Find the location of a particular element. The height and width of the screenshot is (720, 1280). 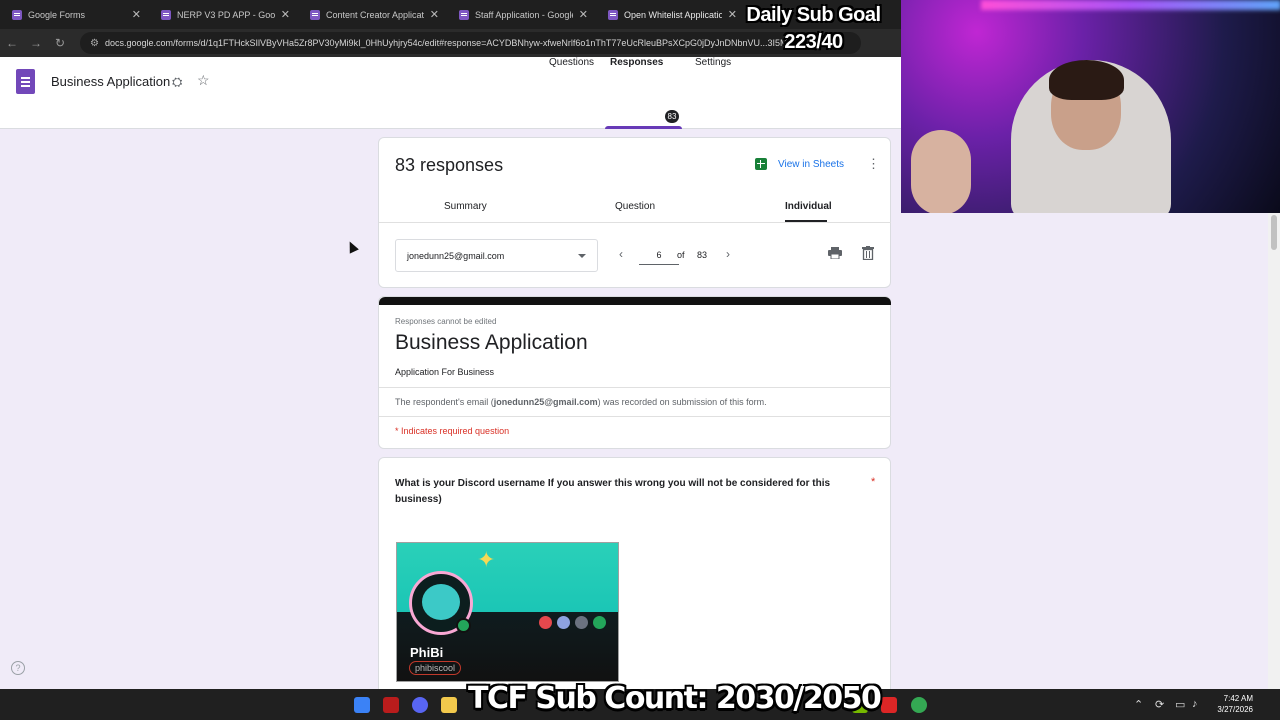

next-response-icon: › is located at coordinates (728, 254).